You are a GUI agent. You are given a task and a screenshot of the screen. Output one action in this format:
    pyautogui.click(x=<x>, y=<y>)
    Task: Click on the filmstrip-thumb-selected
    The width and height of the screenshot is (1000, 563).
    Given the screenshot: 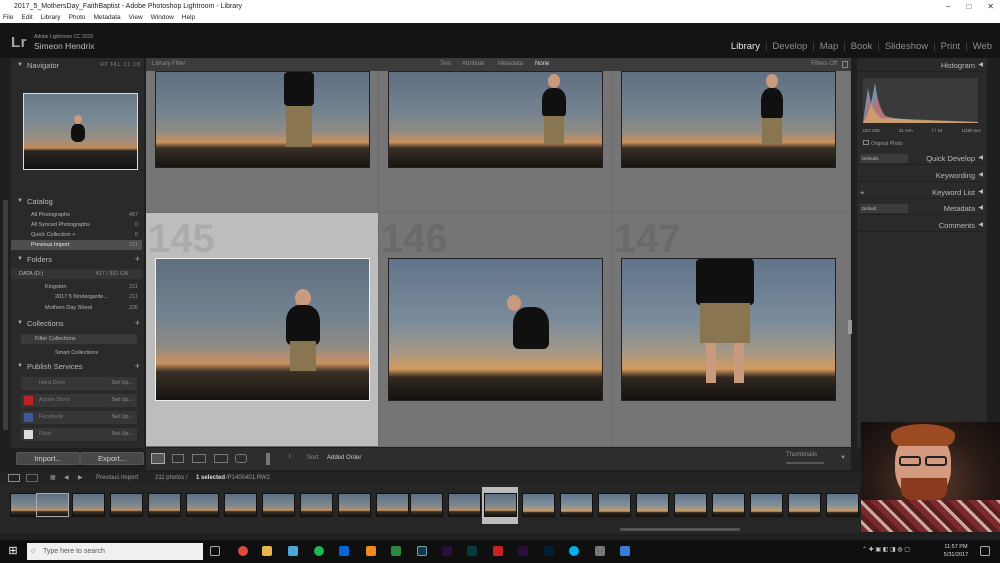 What is the action you would take?
    pyautogui.click(x=500, y=505)
    